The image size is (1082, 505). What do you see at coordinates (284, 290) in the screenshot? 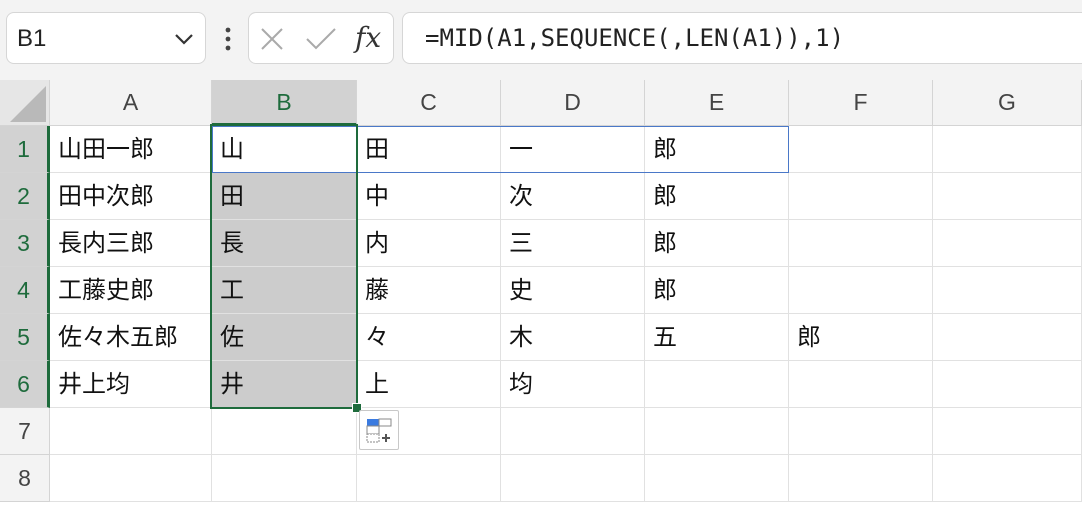
I see `cell-b4: 工` at bounding box center [284, 290].